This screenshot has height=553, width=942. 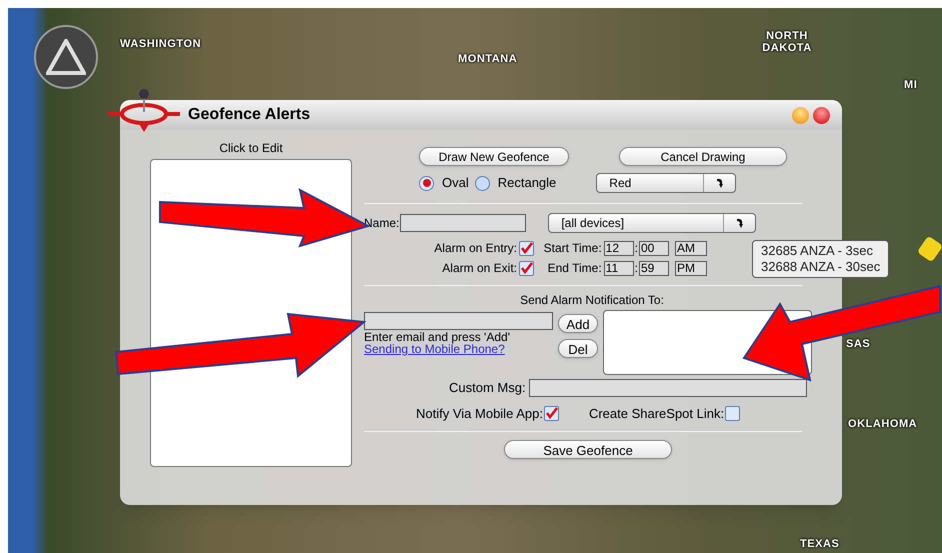 What do you see at coordinates (251, 148) in the screenshot?
I see `list-header: Click to Edit` at bounding box center [251, 148].